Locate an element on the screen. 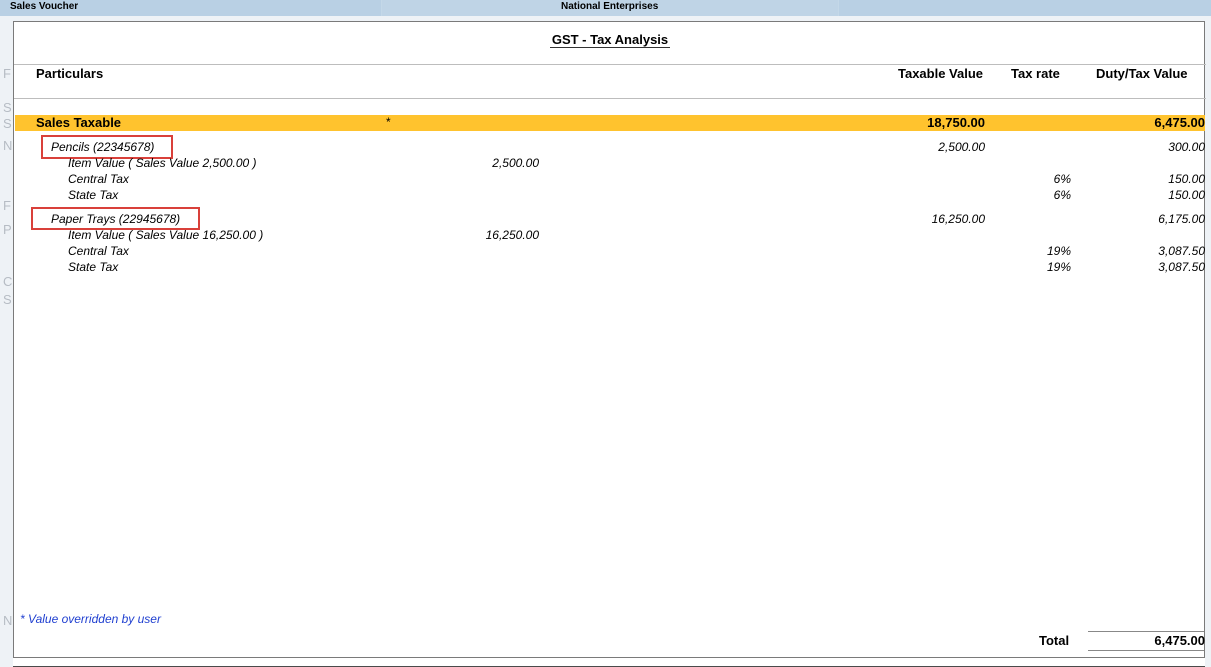 The width and height of the screenshot is (1211, 667). item-taxable-value: 2,500.00 is located at coordinates (961, 147).